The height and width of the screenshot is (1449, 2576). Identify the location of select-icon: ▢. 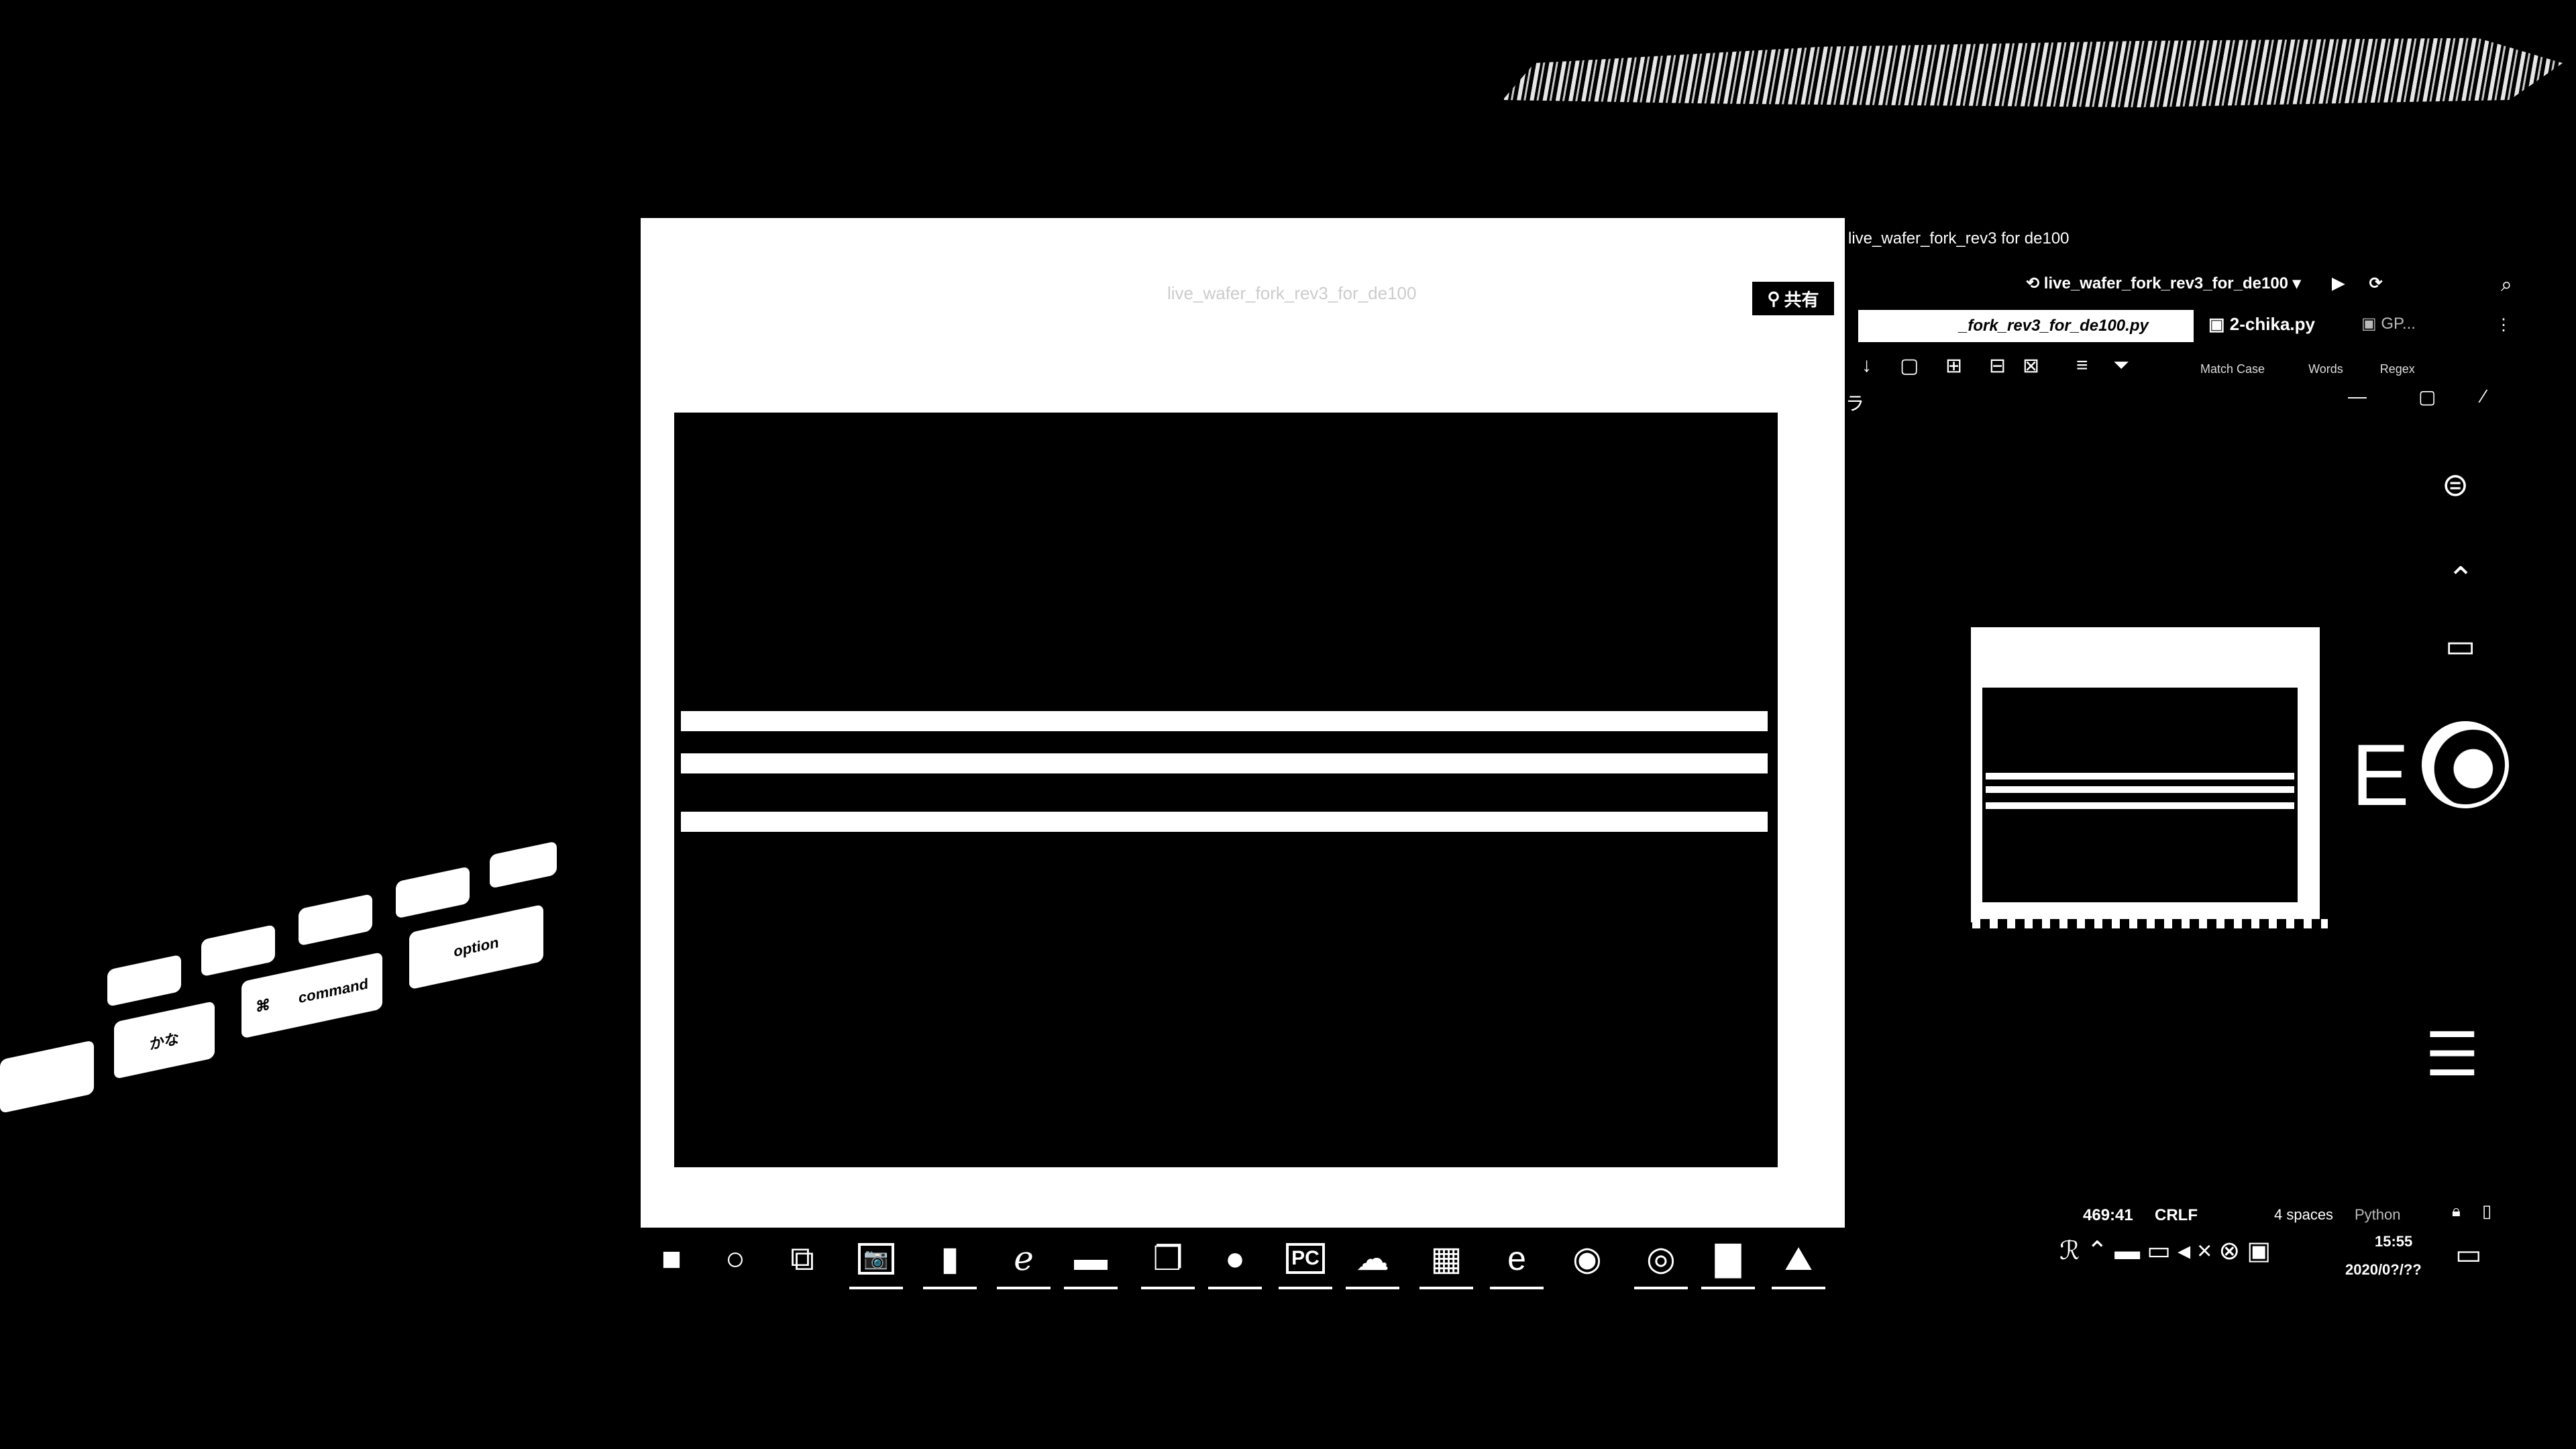
(1909, 366).